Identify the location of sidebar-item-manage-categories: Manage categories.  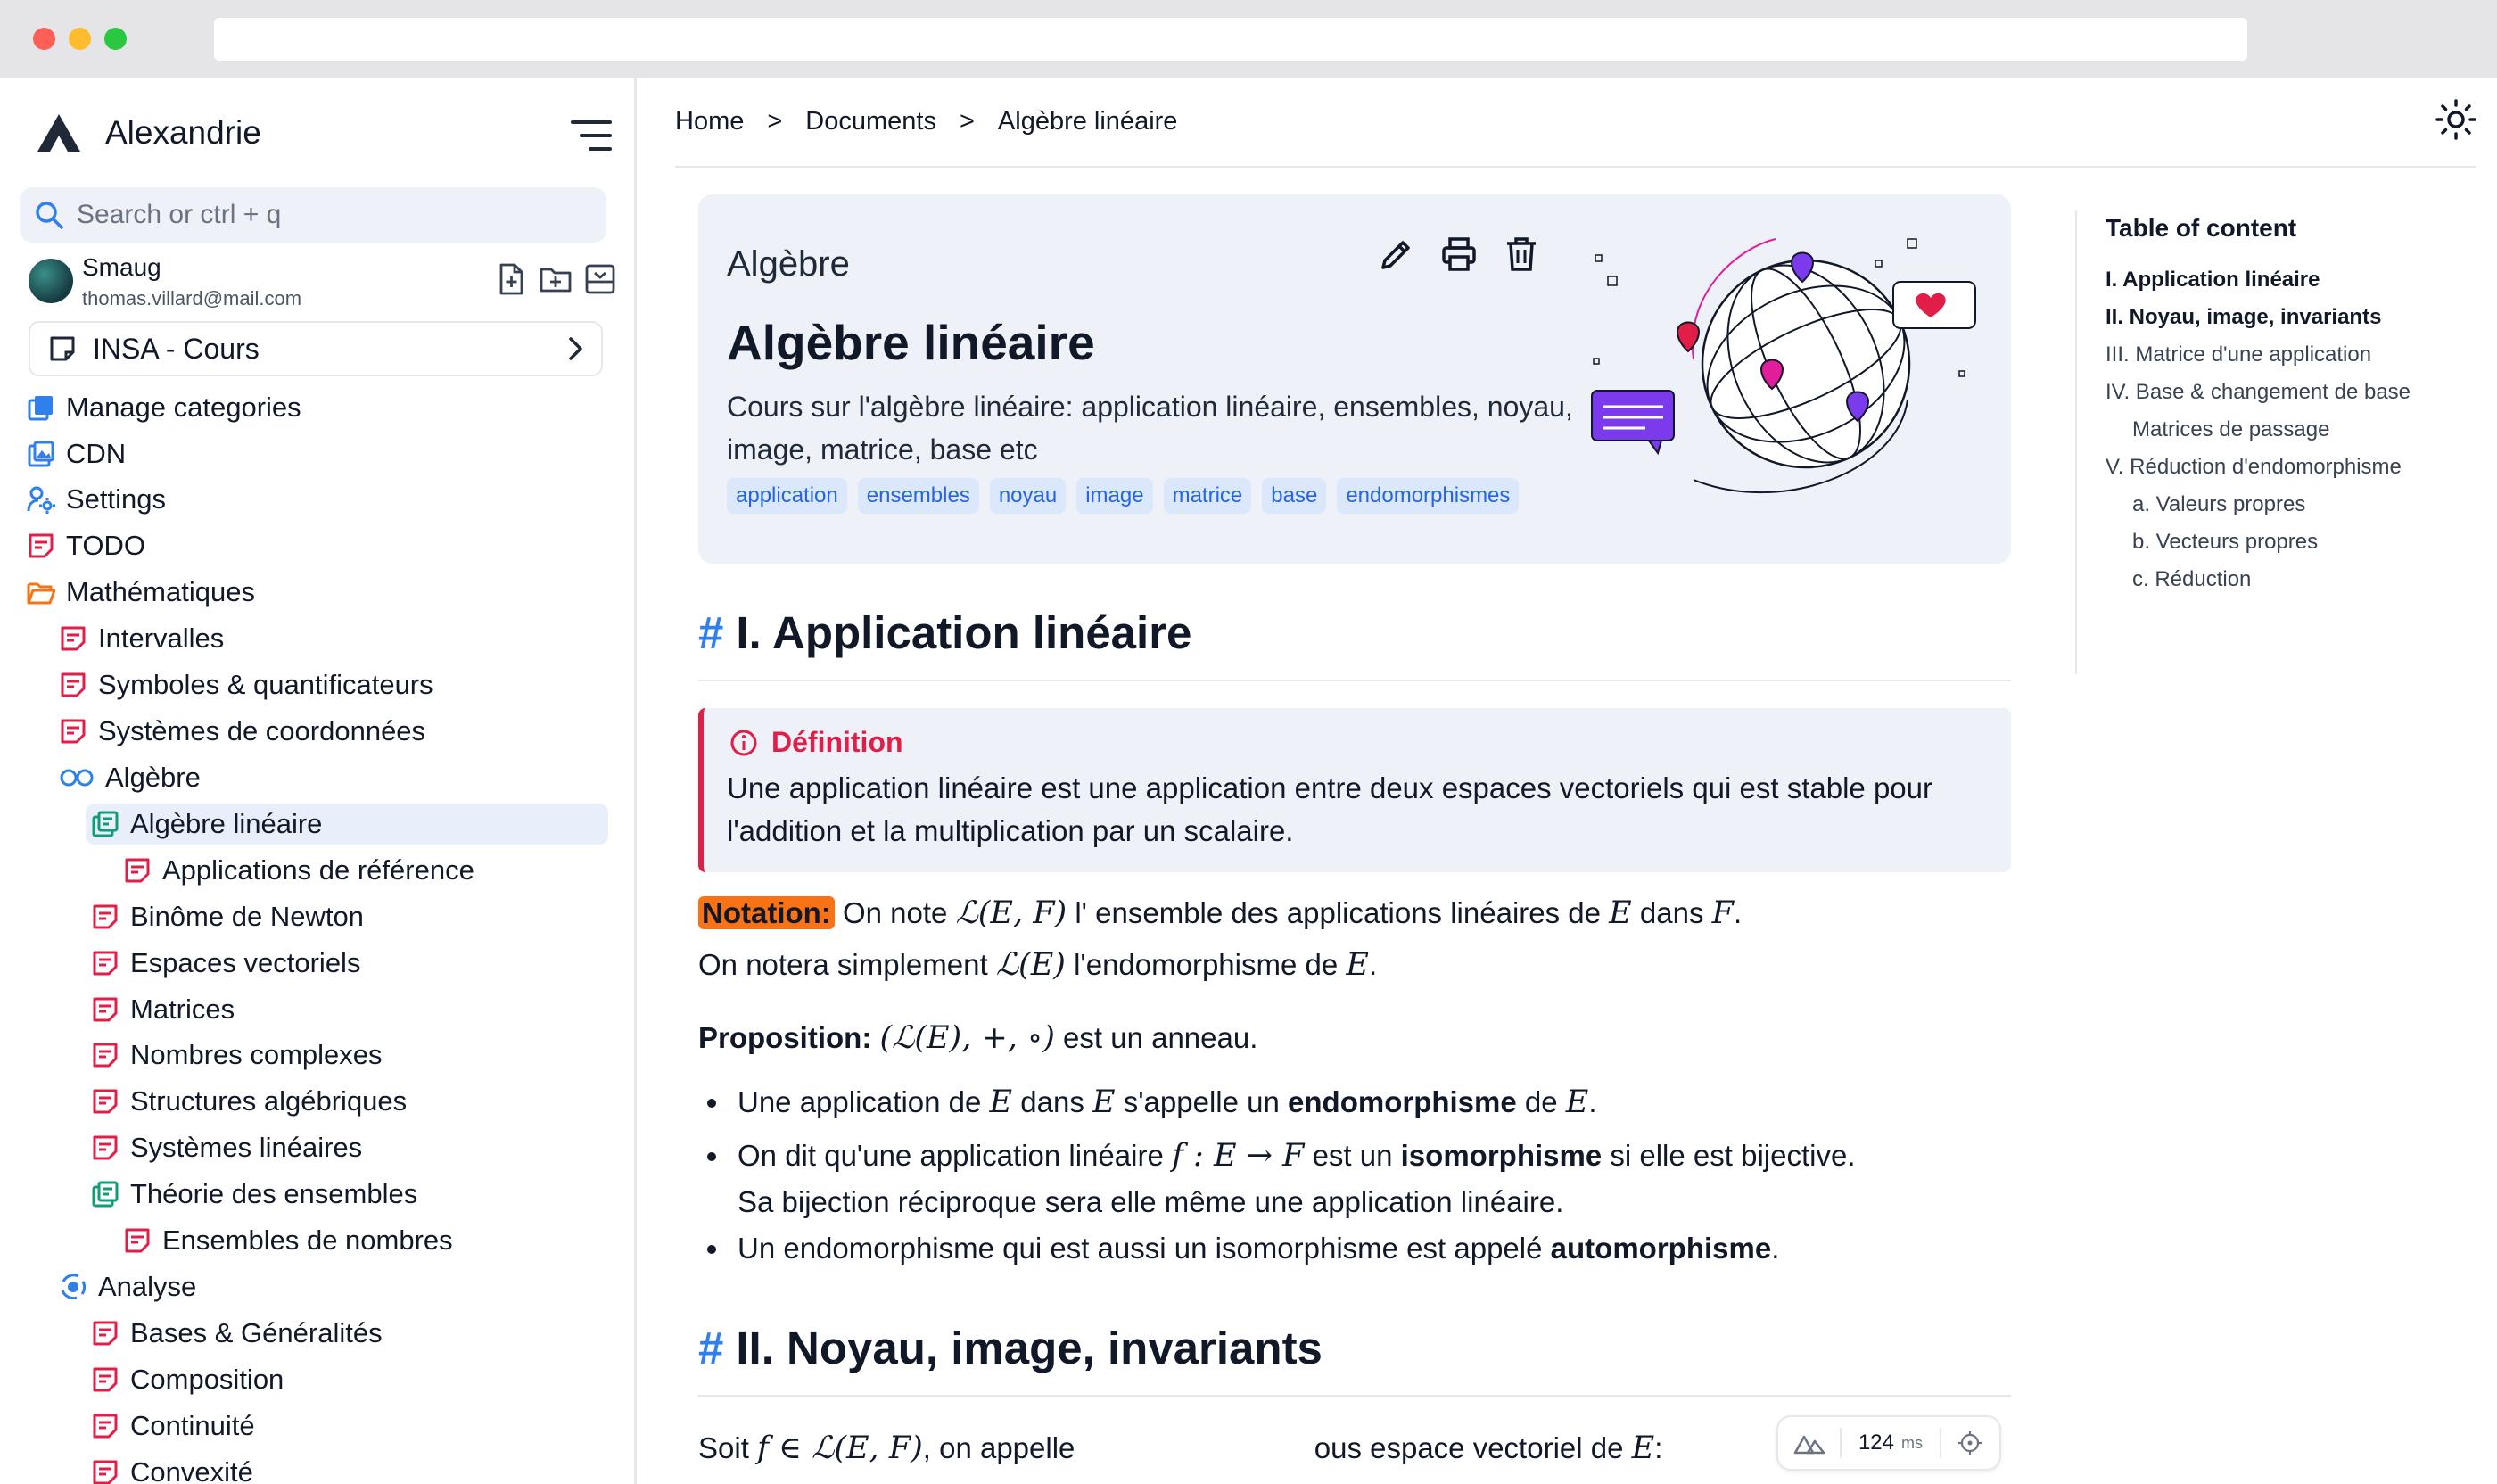
(164, 407).